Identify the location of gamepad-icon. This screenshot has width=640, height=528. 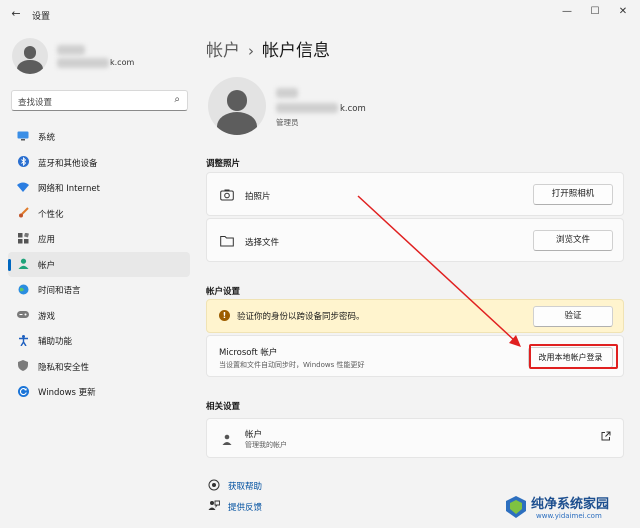
(23, 315).